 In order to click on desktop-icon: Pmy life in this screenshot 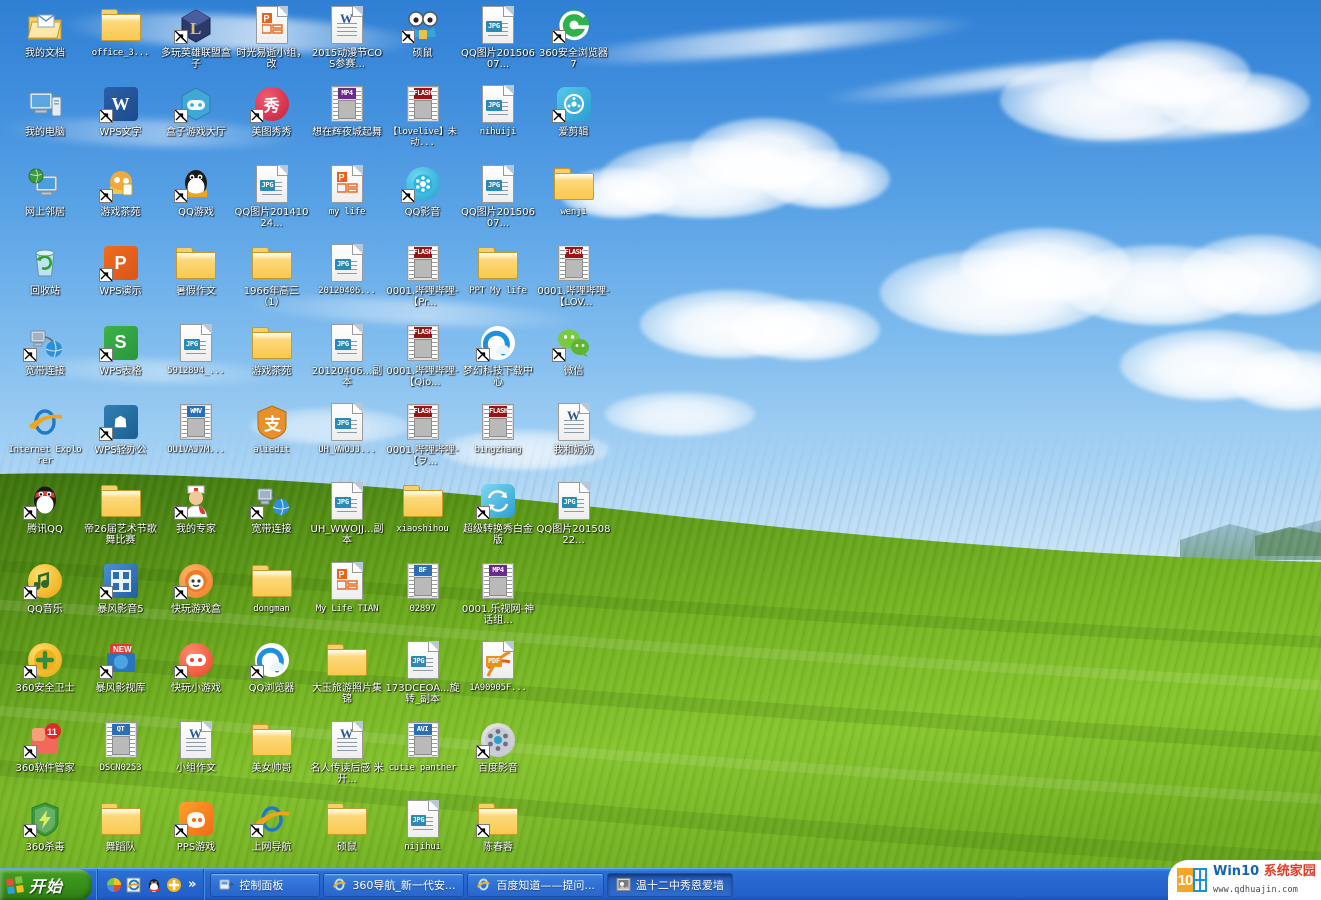, I will do `click(347, 190)`.